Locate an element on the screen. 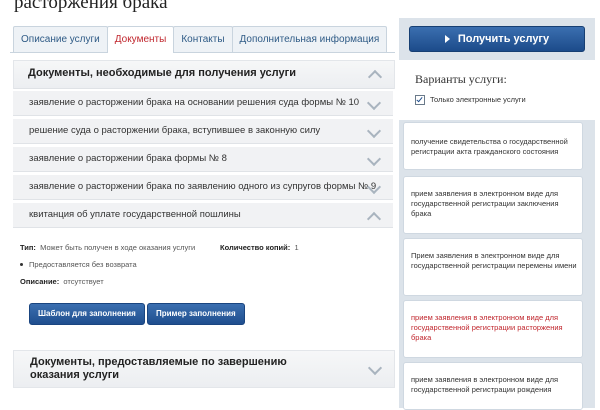 The height and width of the screenshot is (410, 600). description-row: Описание: отсутствует is located at coordinates (62, 281).